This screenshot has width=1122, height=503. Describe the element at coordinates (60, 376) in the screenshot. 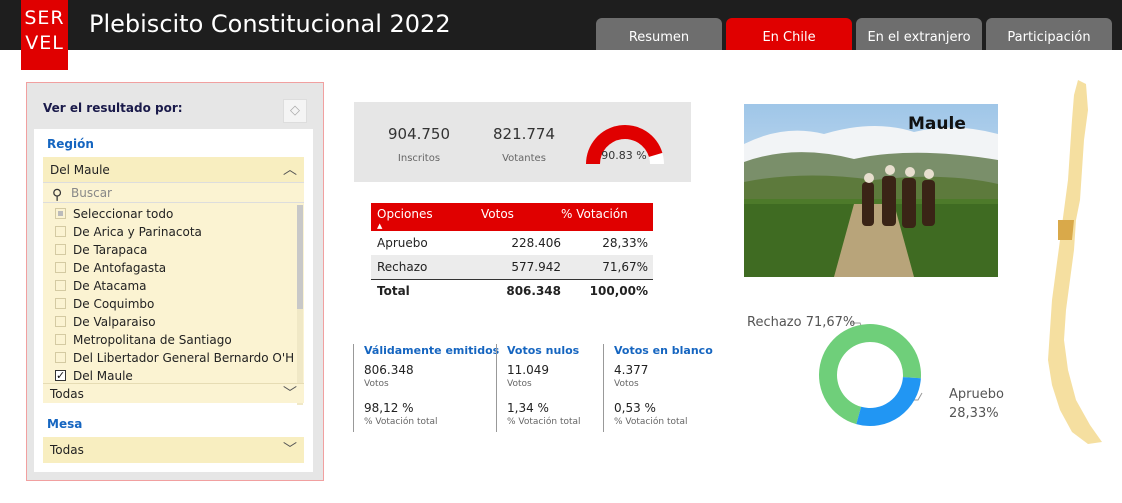

I see `checkbox-checked` at that location.